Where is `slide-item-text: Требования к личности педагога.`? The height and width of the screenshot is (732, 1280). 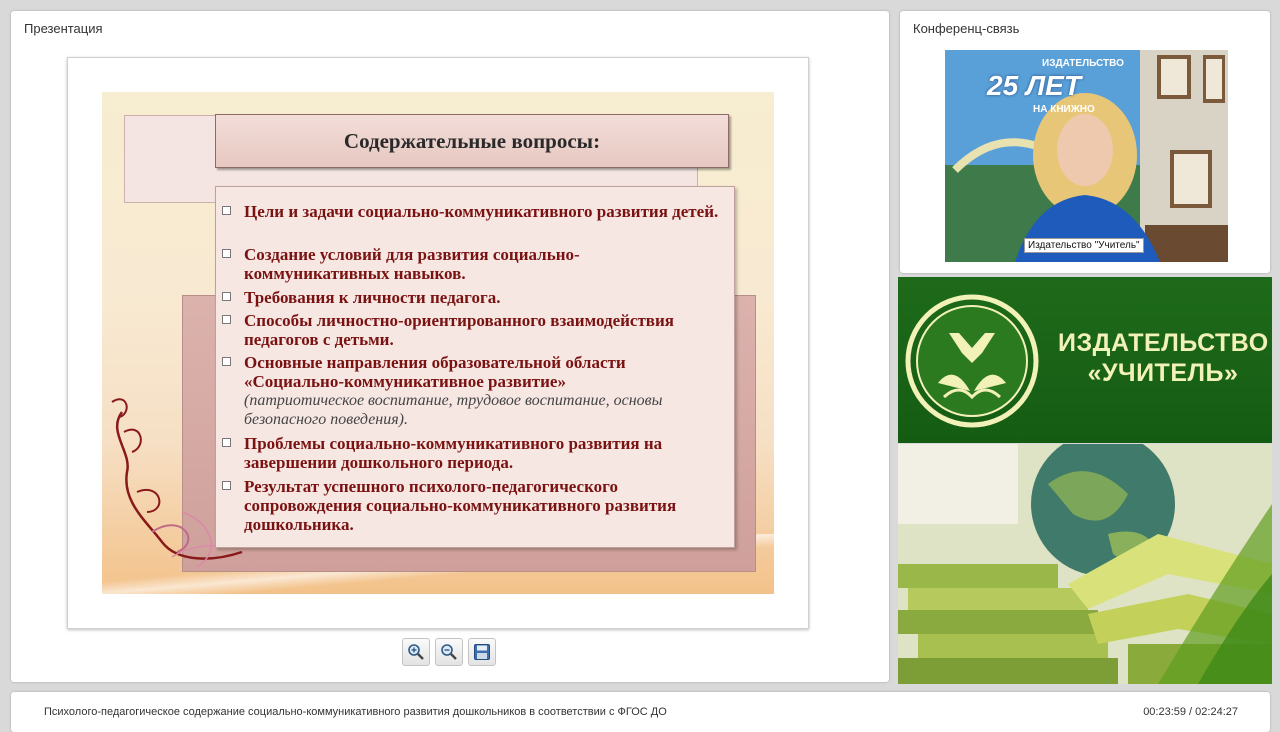 slide-item-text: Требования к личности педагога. is located at coordinates (372, 297).